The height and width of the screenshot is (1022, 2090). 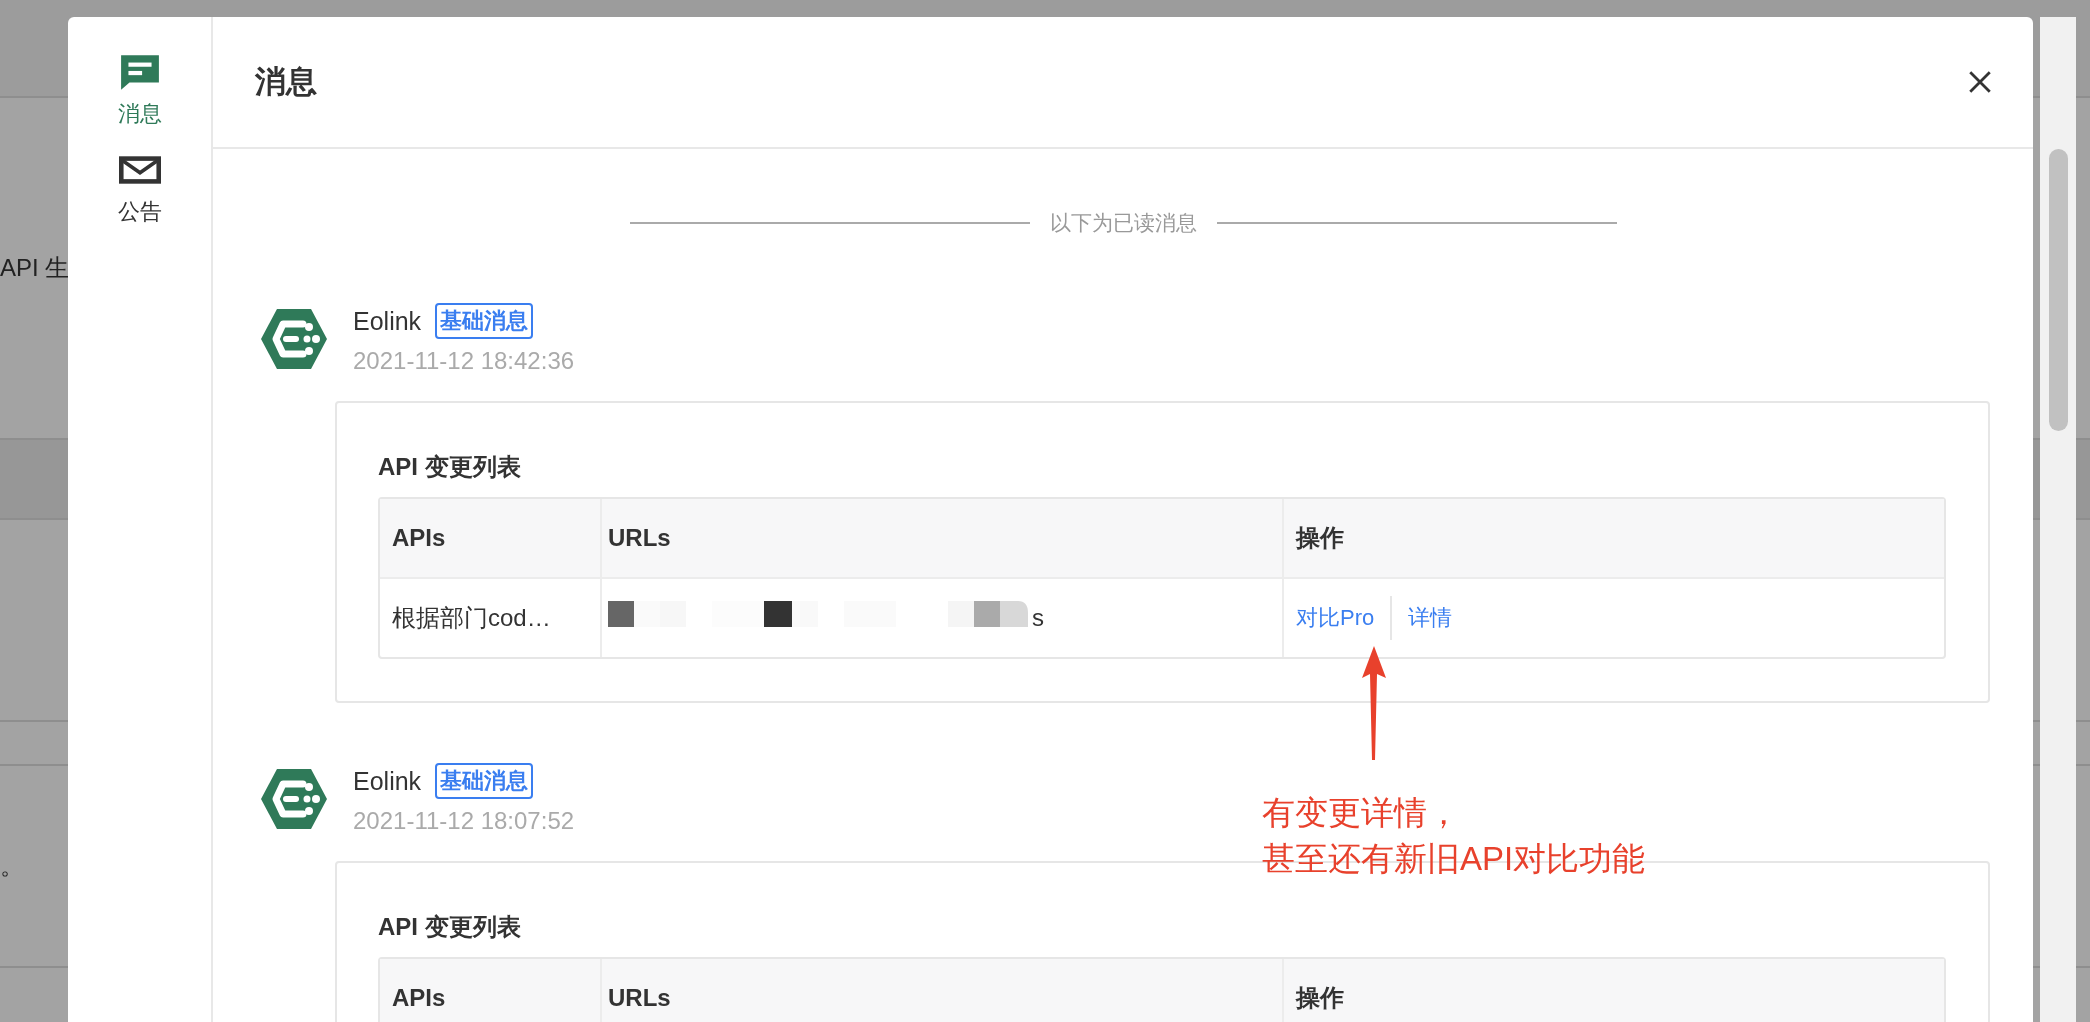 What do you see at coordinates (464, 821) in the screenshot?
I see `timestamp: 2021-11-12 18:07:52` at bounding box center [464, 821].